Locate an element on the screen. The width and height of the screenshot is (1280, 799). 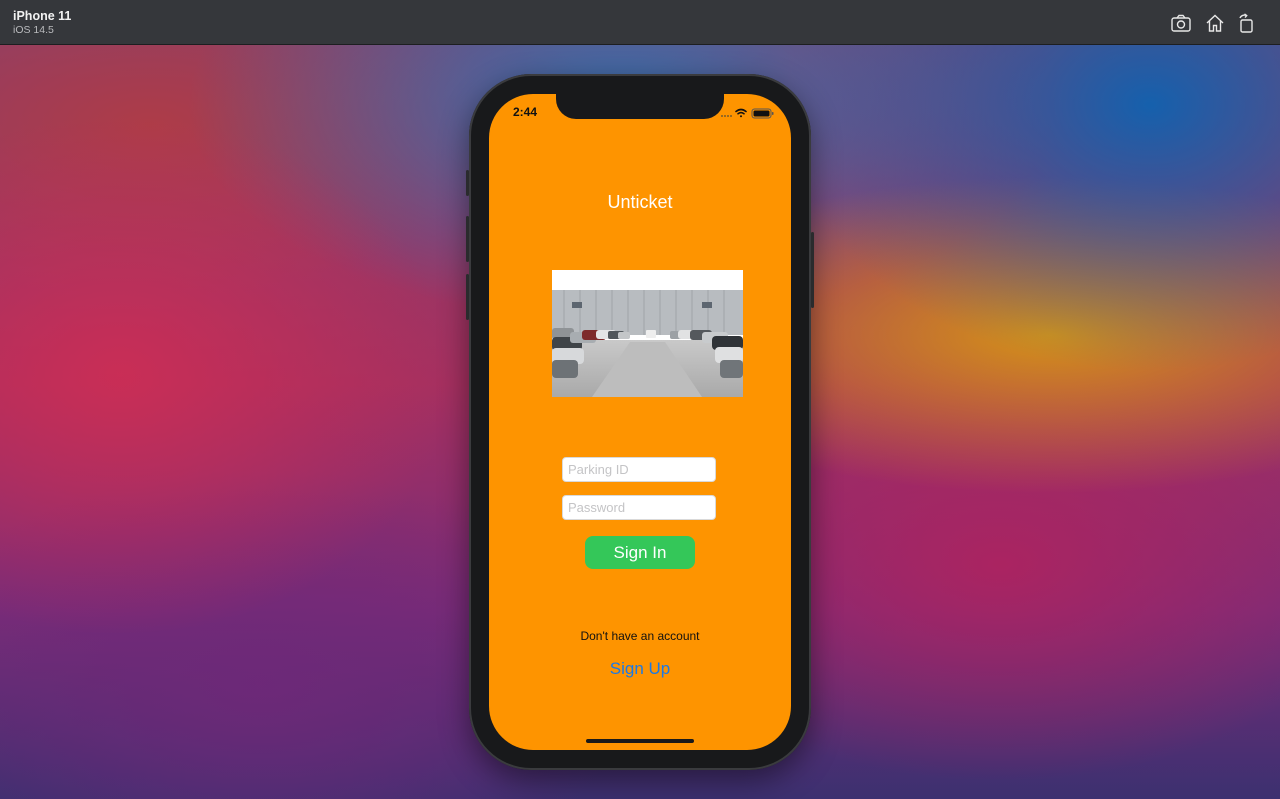
device-name: iPhone 11 is located at coordinates (42, 16).